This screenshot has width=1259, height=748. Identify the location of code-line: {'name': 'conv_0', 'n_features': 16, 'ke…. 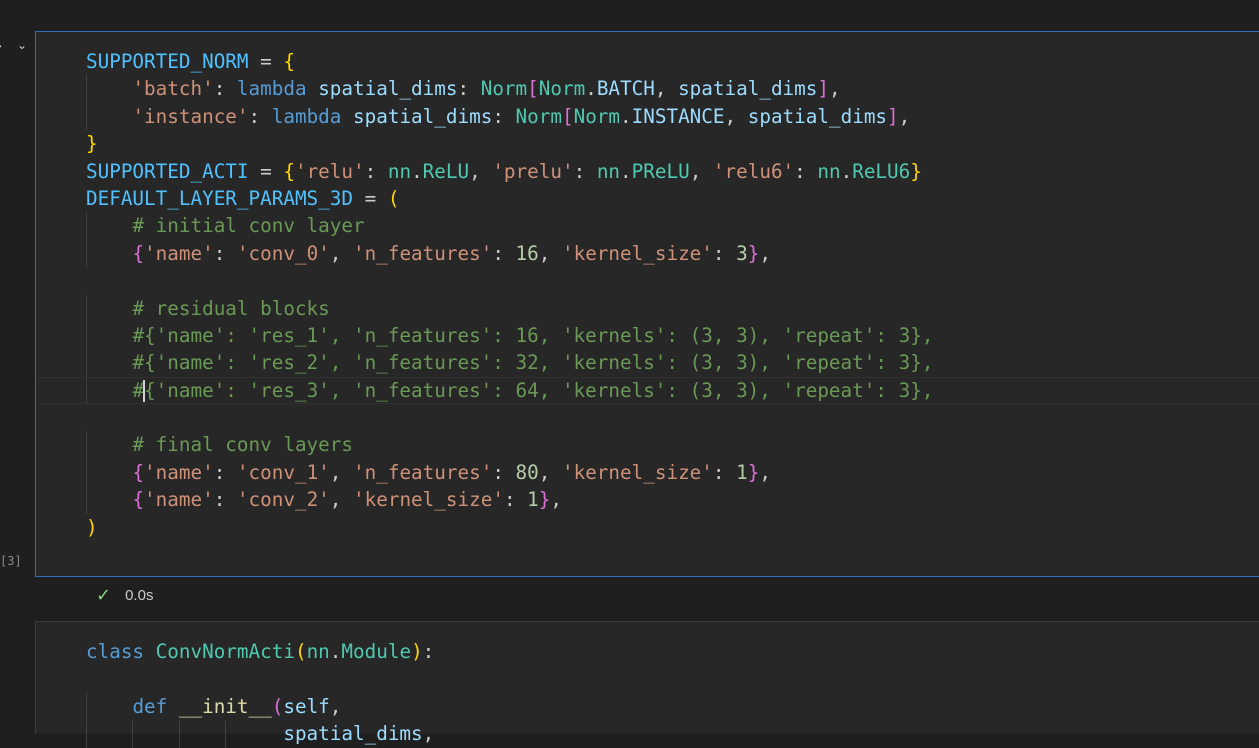
(509, 253).